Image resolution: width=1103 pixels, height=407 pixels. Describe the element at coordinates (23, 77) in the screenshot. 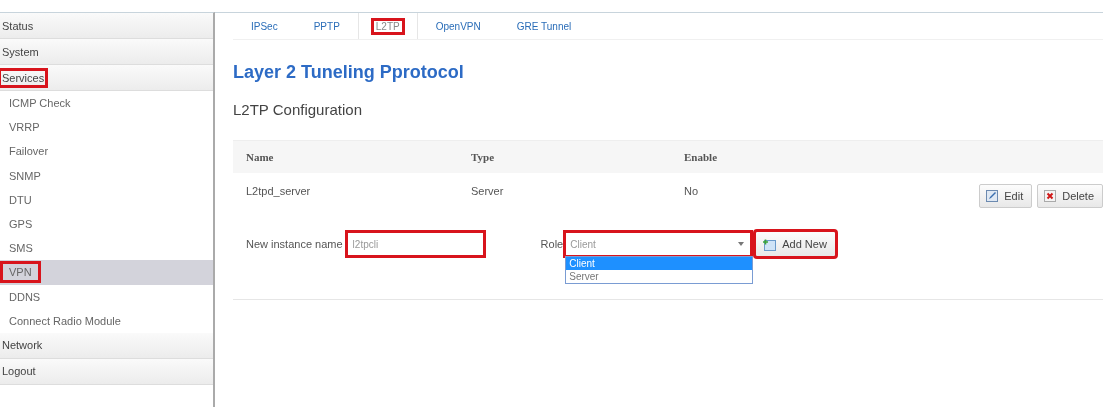

I see `sidebar-item: Services` at that location.